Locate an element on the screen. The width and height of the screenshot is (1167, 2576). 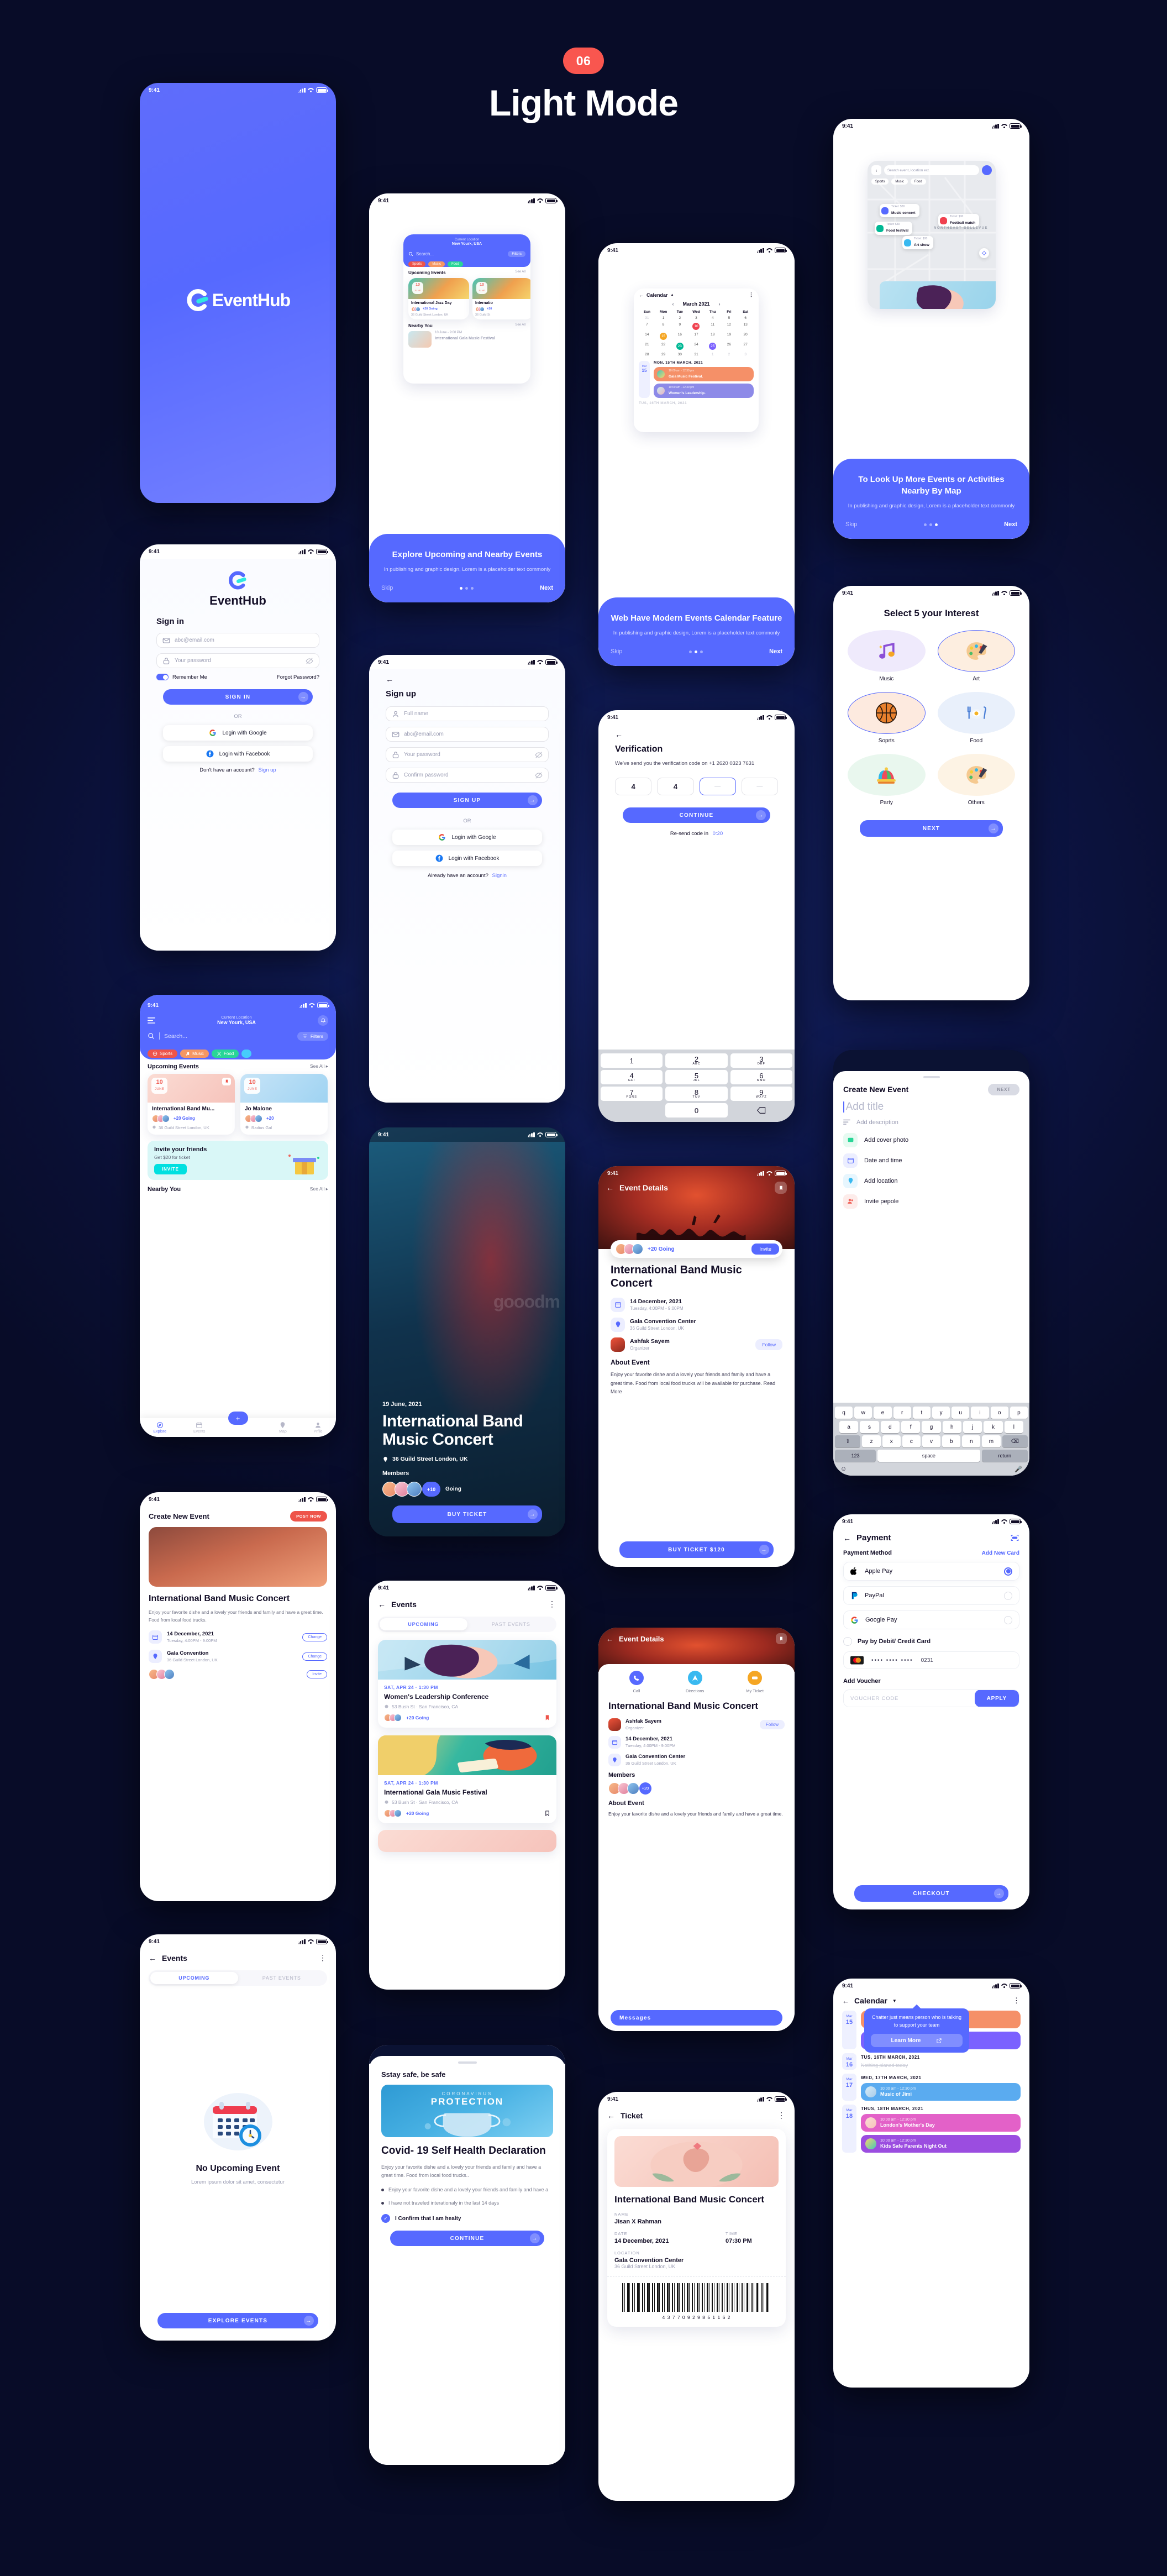
event-invite-row: Invite is located at coordinates (238, 1674).